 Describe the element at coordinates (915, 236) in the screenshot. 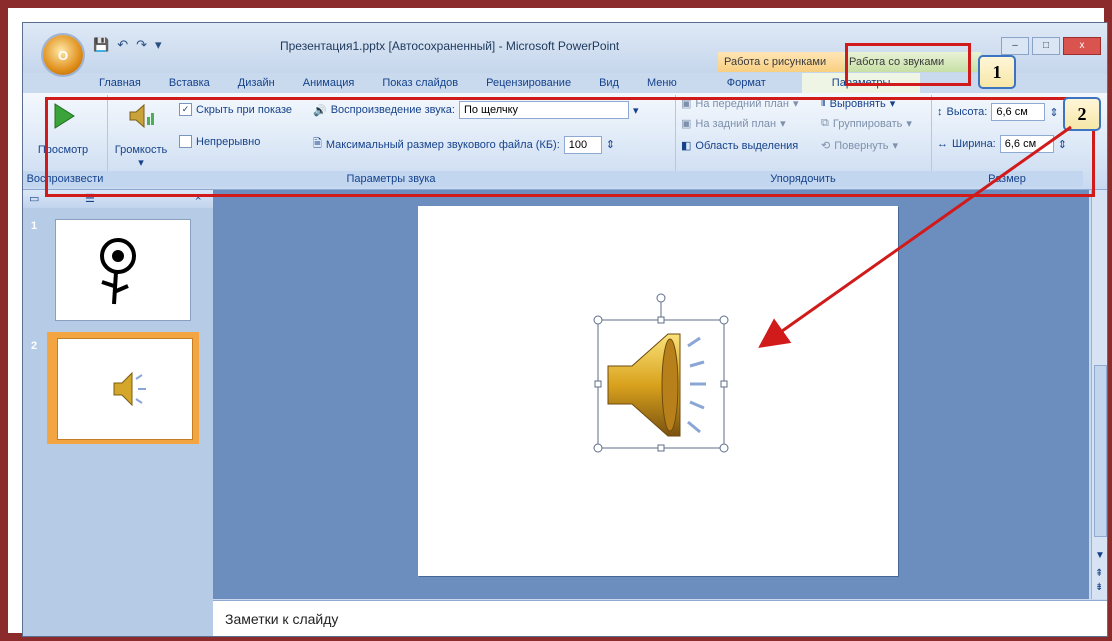

I see `annotation-arrow-icon` at that location.